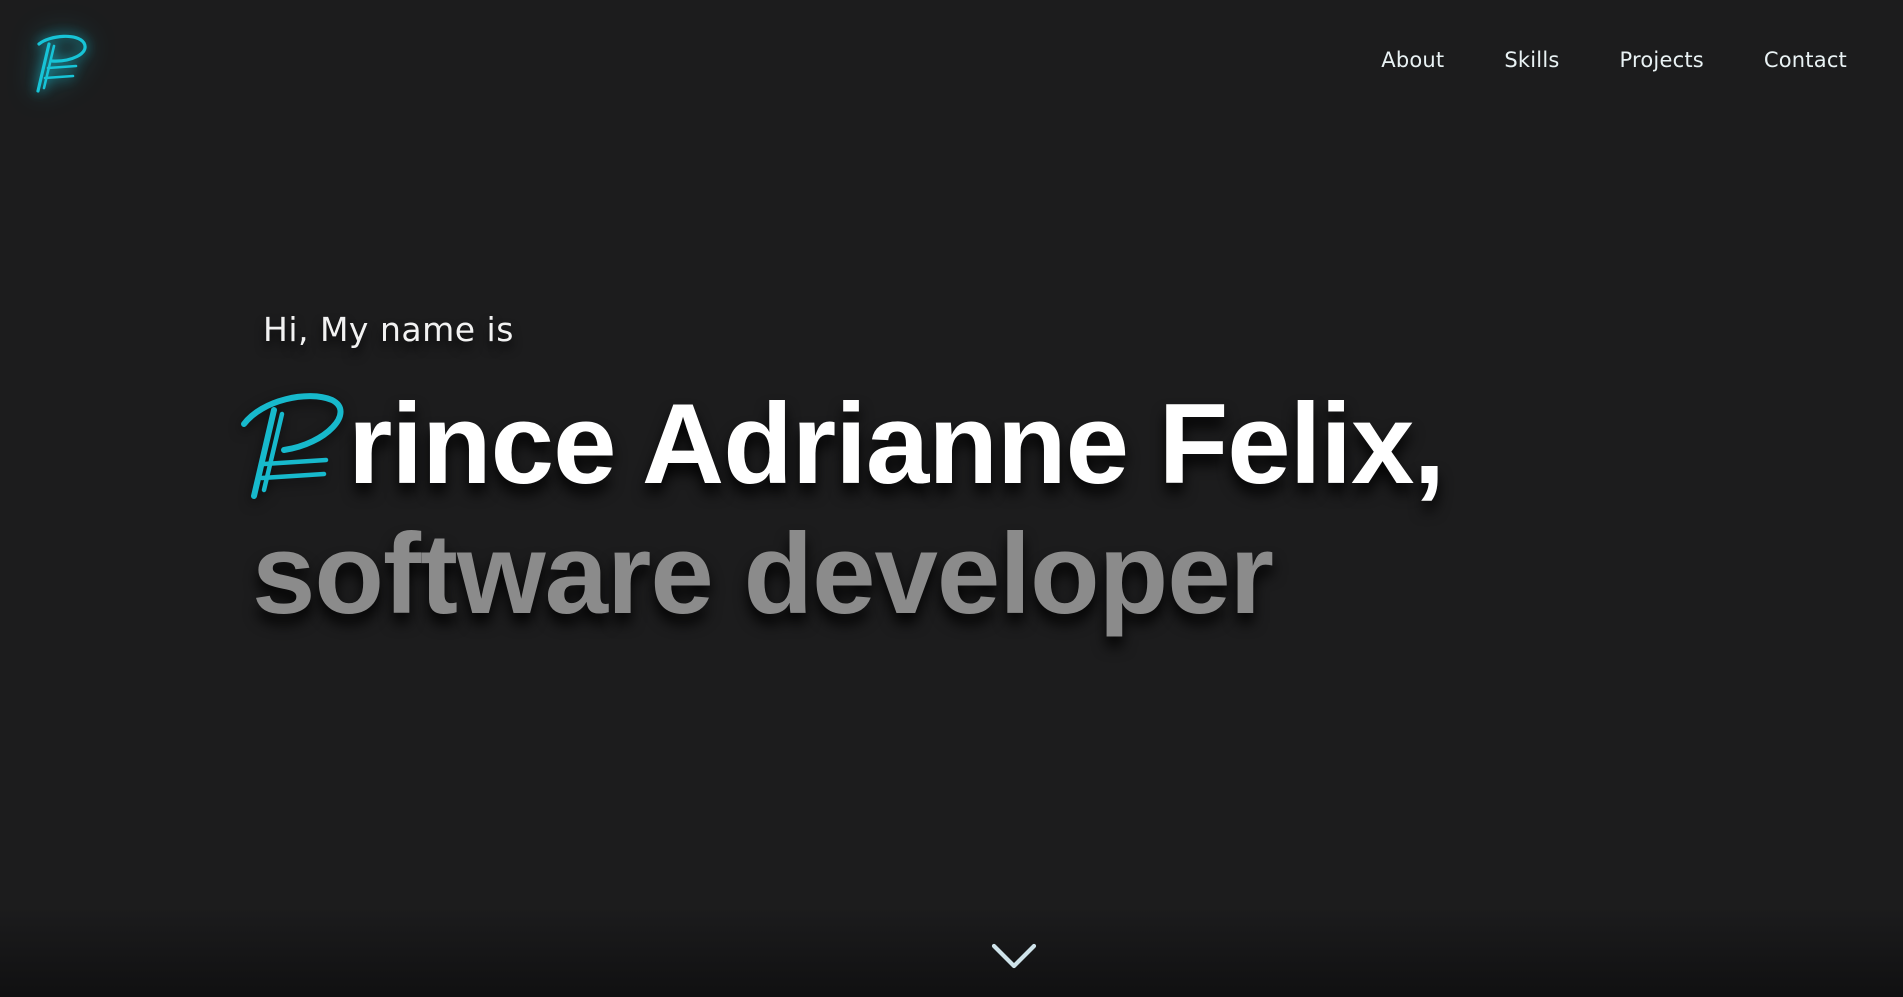 This screenshot has width=1903, height=997. What do you see at coordinates (295, 449) in the screenshot?
I see `p-monogram-icon` at bounding box center [295, 449].